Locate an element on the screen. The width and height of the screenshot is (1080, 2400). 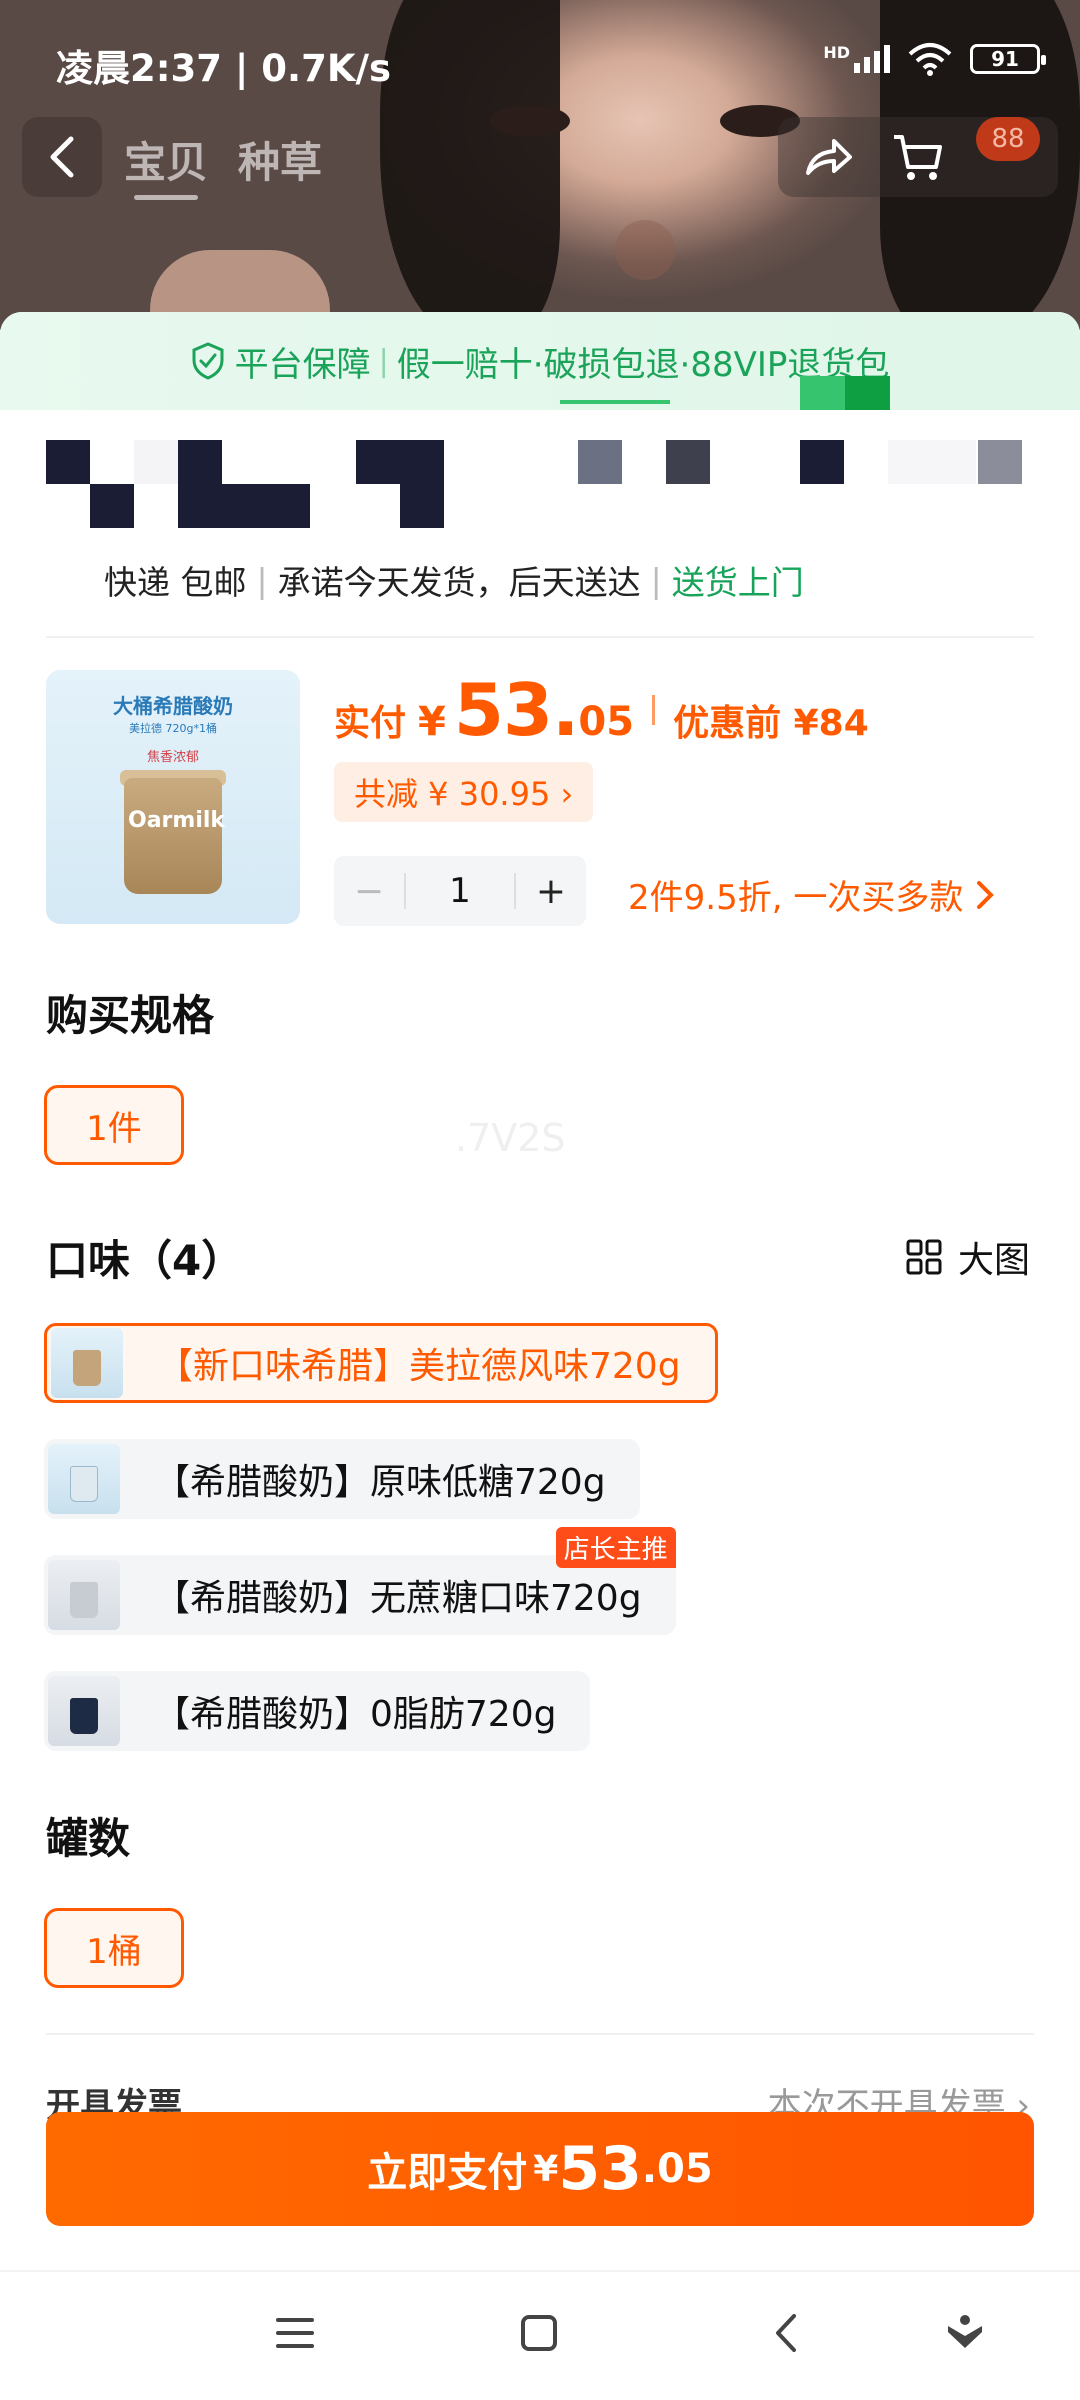
censored-address-block is located at coordinates (540, 480).